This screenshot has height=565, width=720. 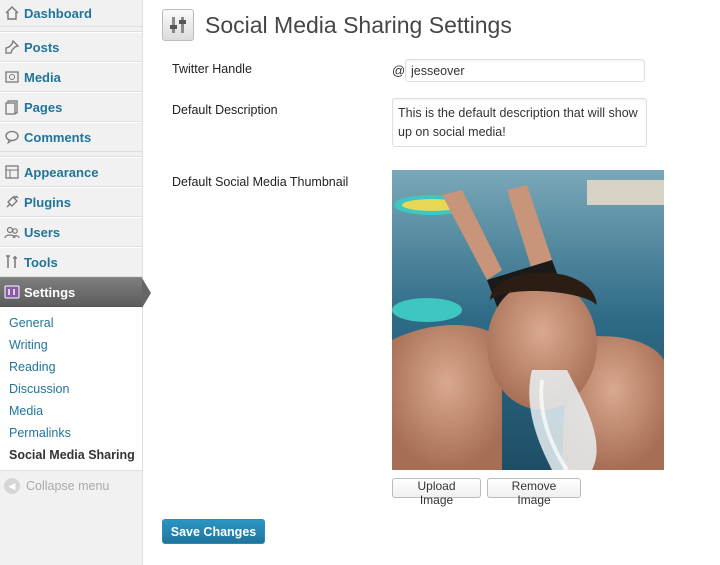 I want to click on menu-item-tools: Tools, so click(x=71, y=262).